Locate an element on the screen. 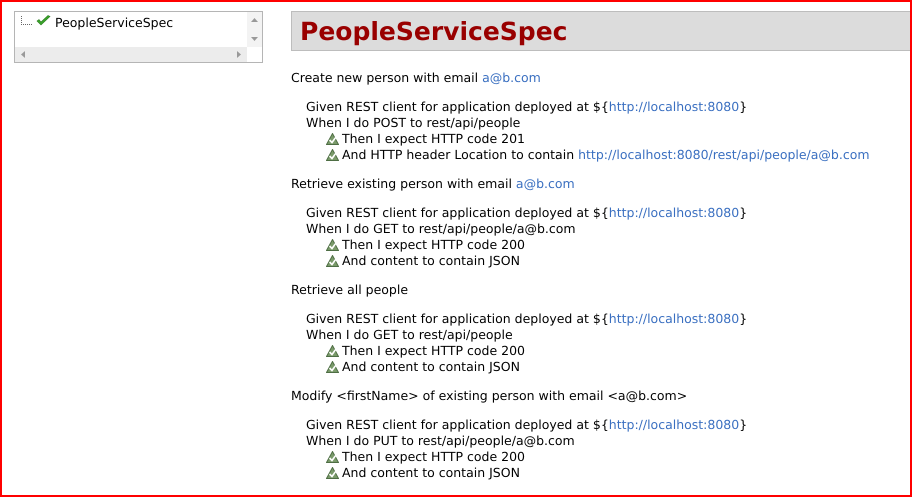 The image size is (912, 497). scenario-title: Create new person with email a@b.com is located at coordinates (416, 78).